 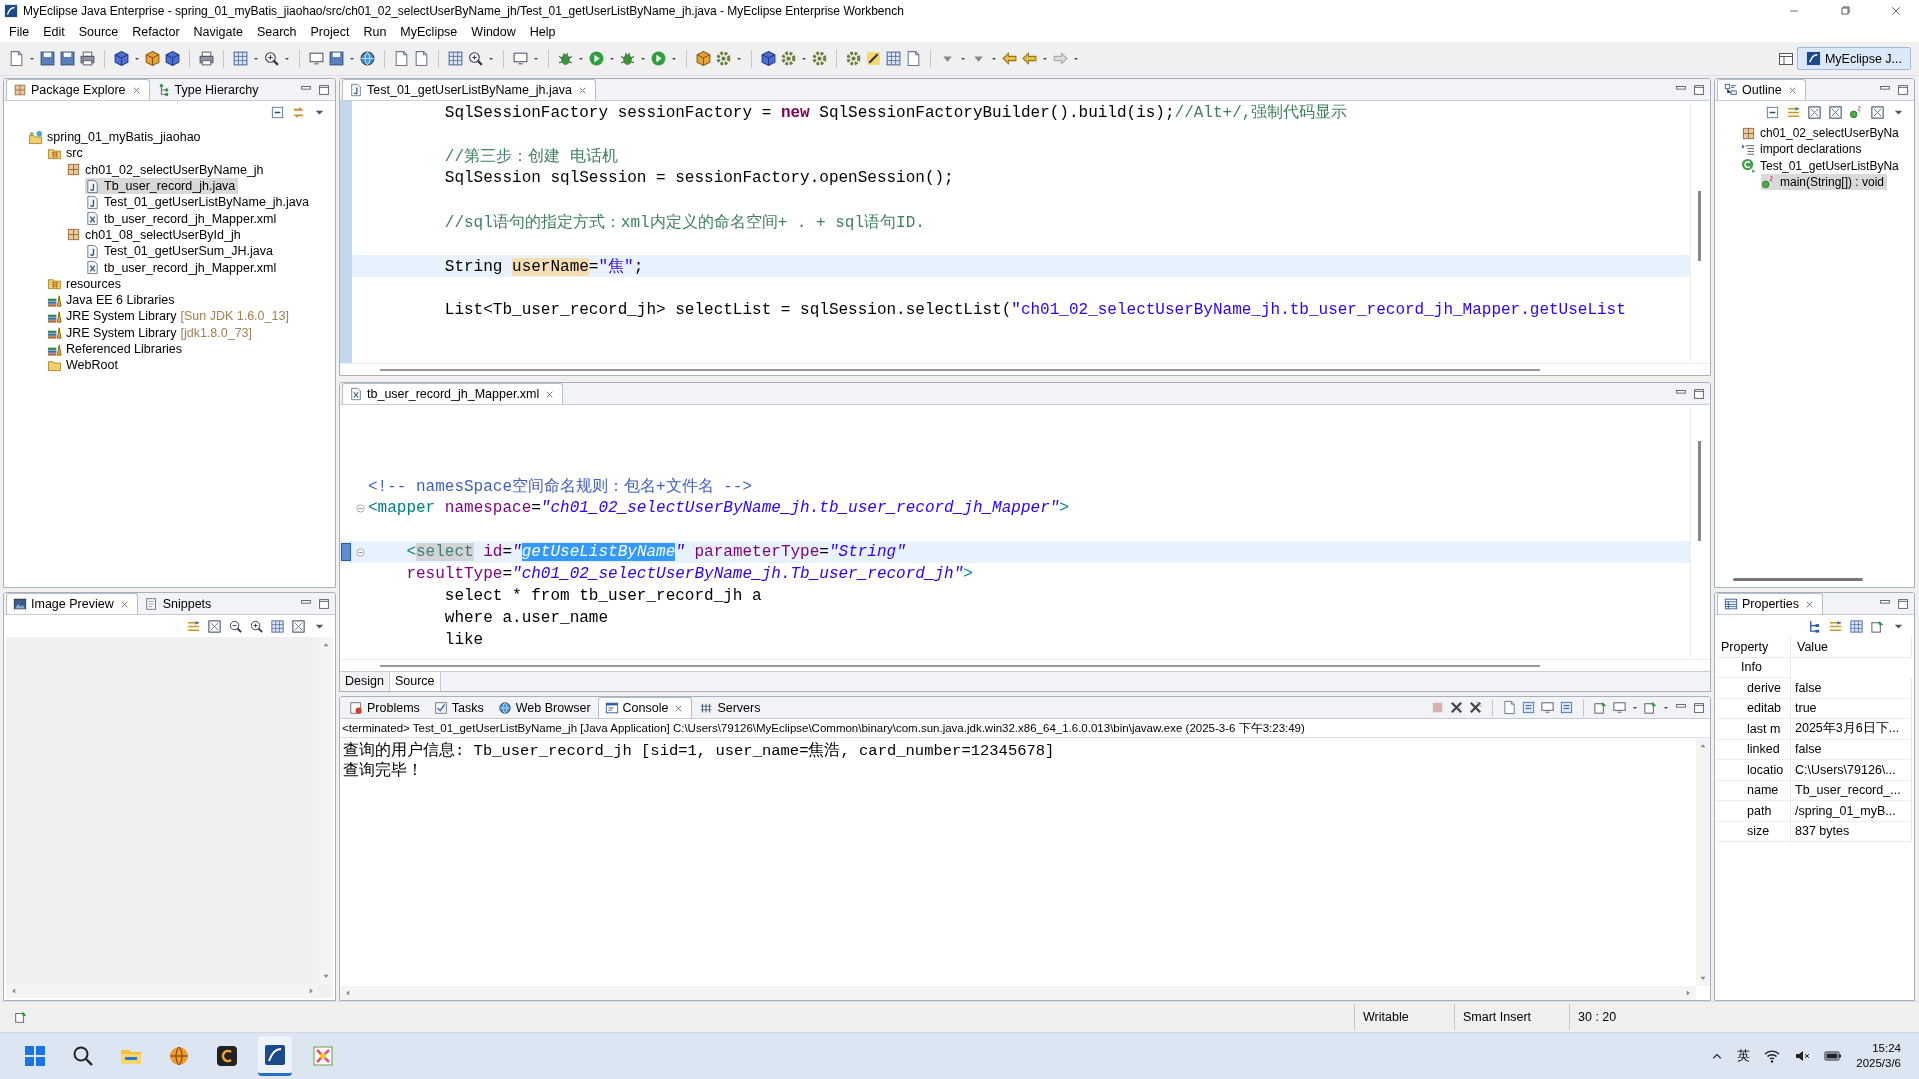 What do you see at coordinates (35, 1056) in the screenshot?
I see `start-icon` at bounding box center [35, 1056].